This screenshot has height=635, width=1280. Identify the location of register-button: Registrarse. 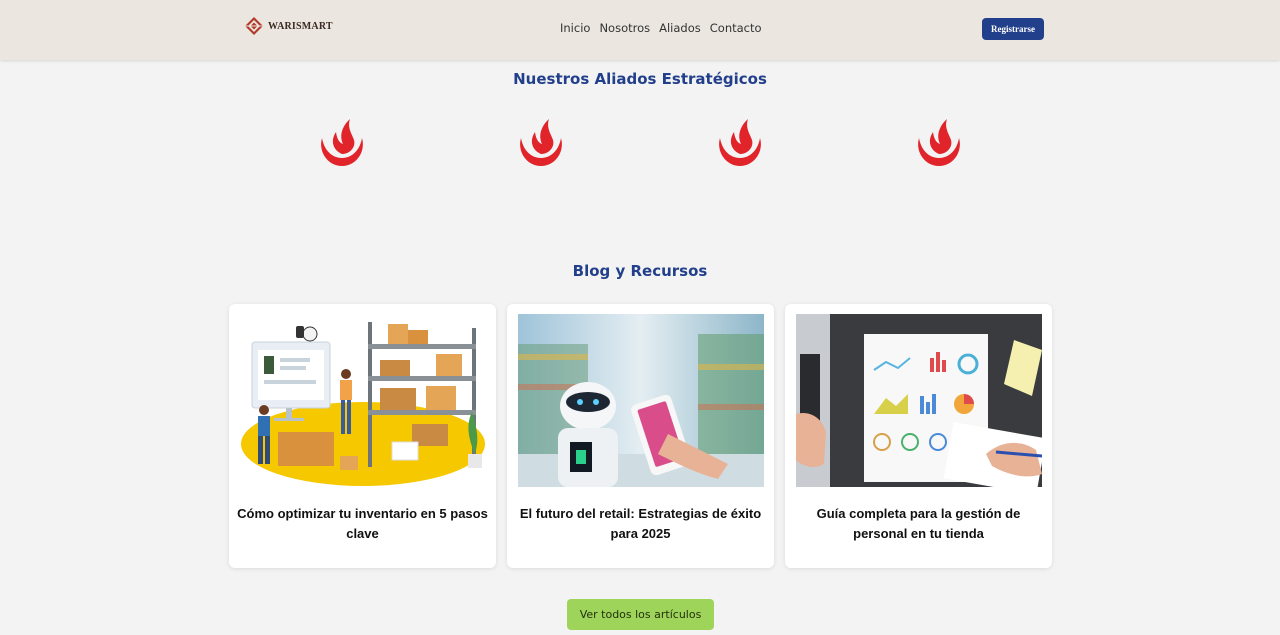
(1013, 29).